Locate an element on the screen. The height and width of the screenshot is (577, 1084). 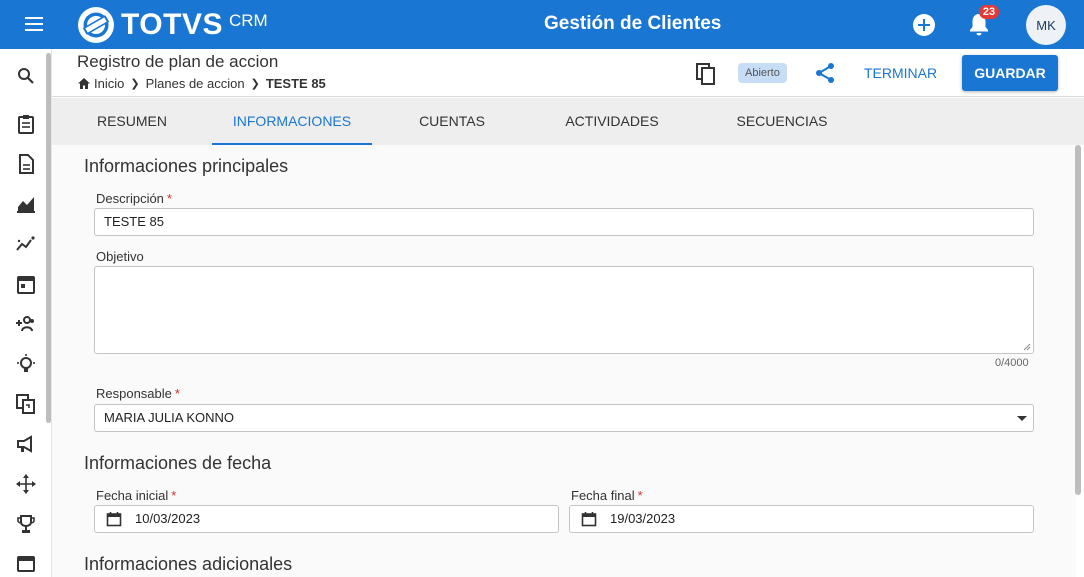
notification-badge: 23 is located at coordinates (989, 12).